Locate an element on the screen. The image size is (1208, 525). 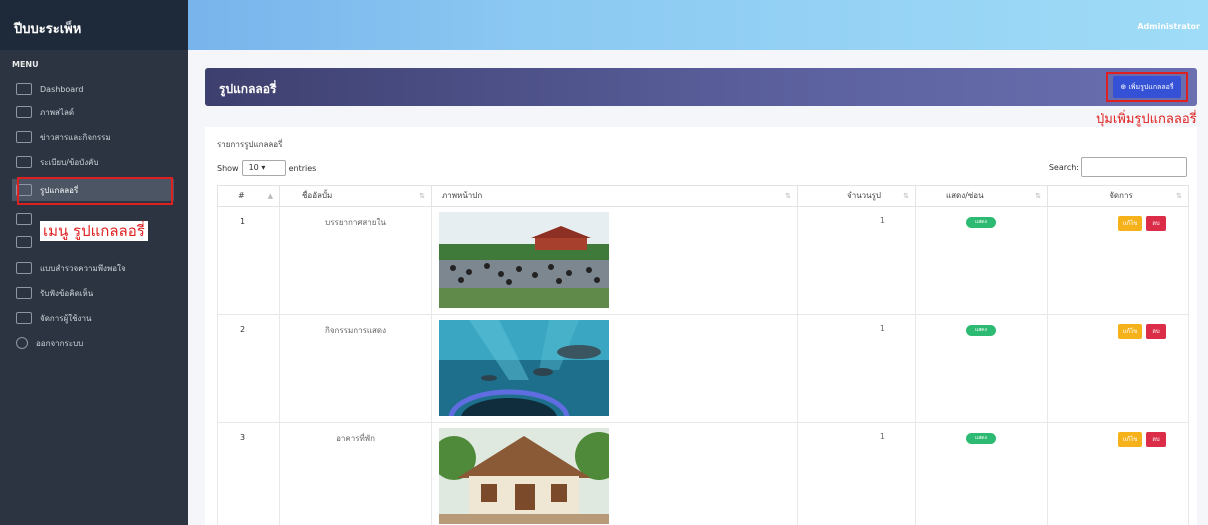
page-size-select: 10 ▾ is located at coordinates (263, 168).